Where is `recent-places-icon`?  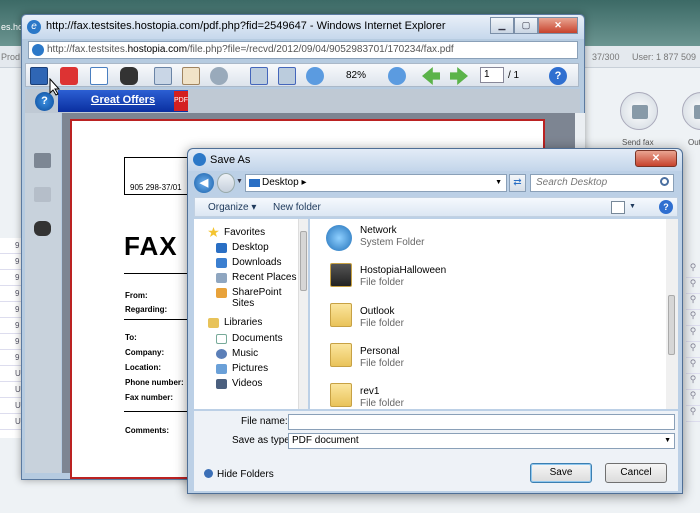 recent-places-icon is located at coordinates (221, 278).